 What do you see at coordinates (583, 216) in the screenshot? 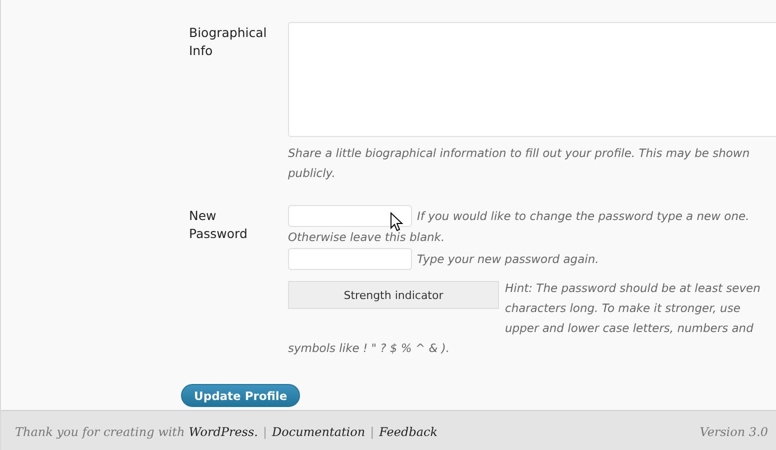
I see `field-hint: If you would like to change the password type a new one.` at bounding box center [583, 216].